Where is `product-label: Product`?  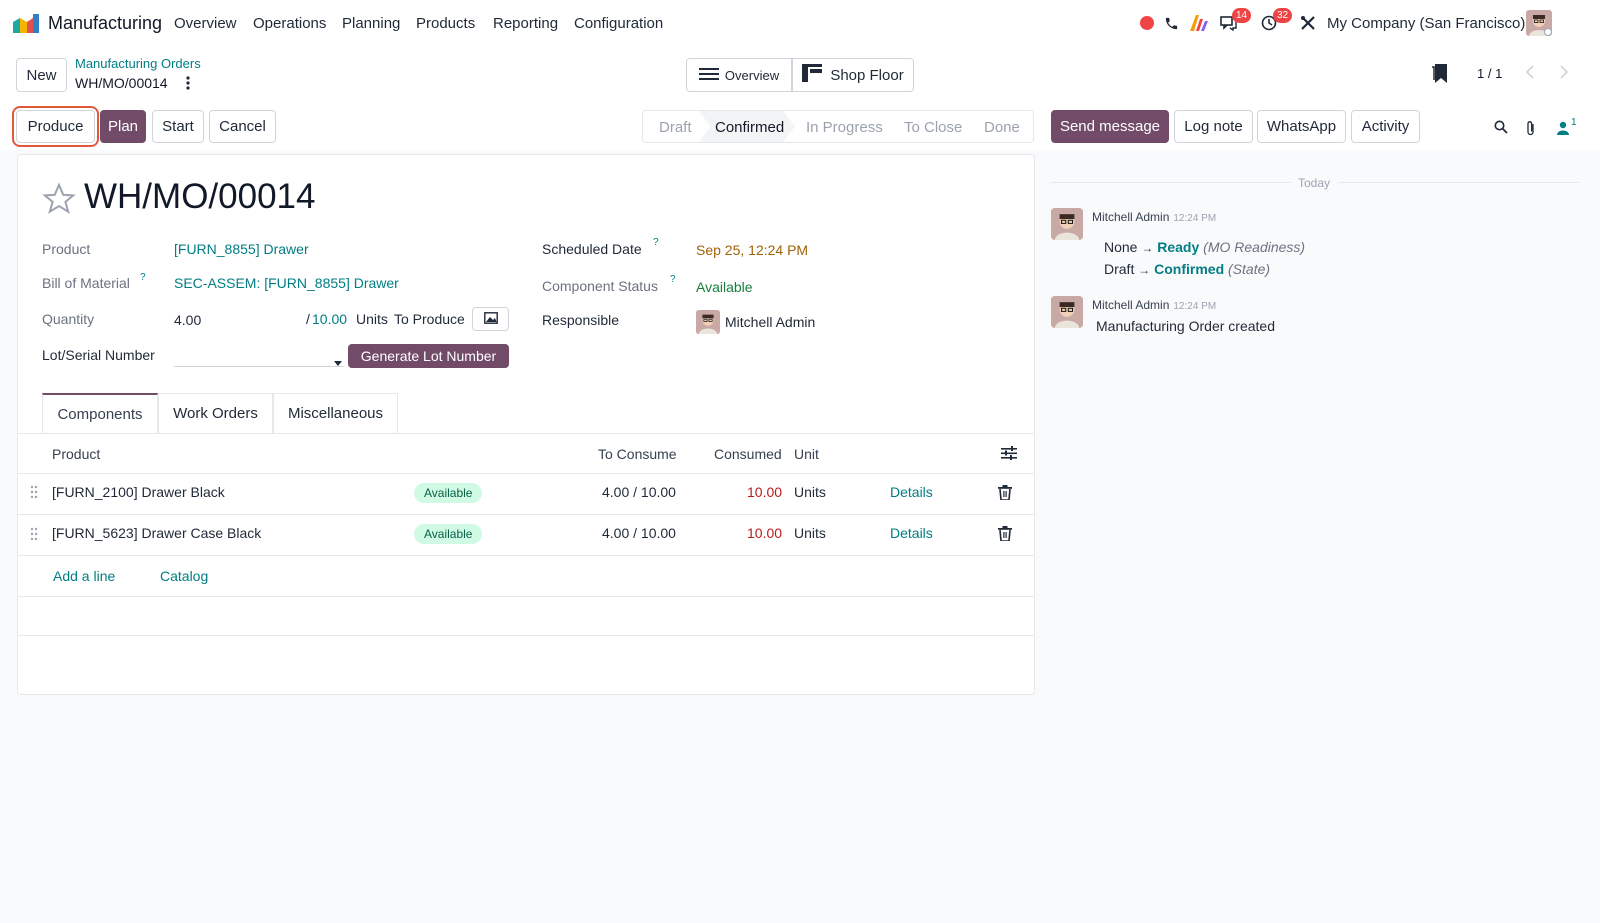 product-label: Product is located at coordinates (66, 249).